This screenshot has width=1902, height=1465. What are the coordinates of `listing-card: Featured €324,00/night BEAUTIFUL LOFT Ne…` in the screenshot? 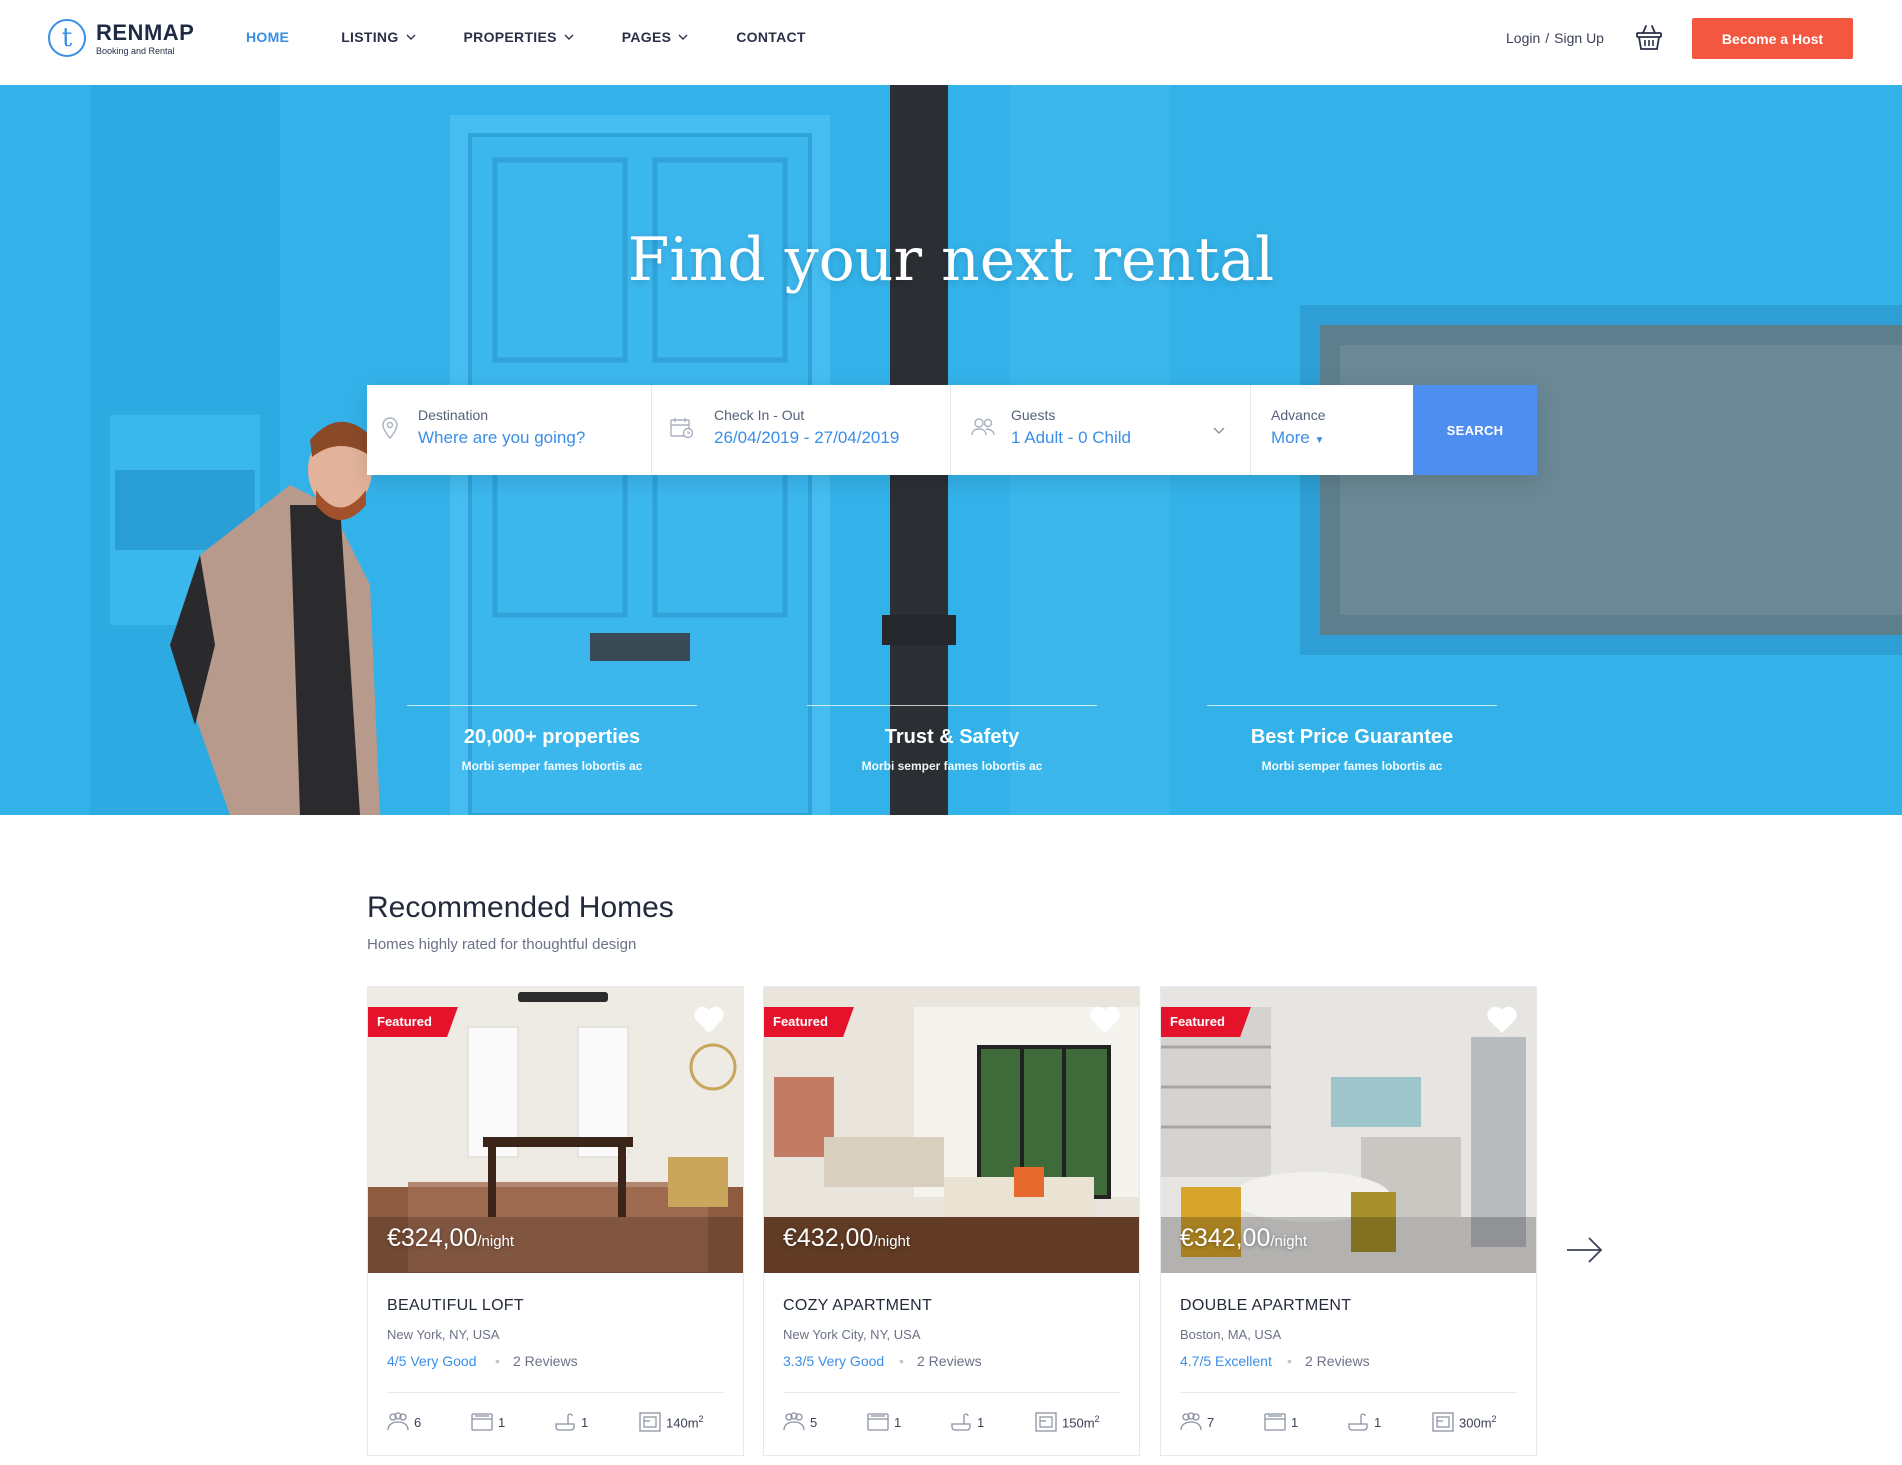 It's located at (555, 1221).